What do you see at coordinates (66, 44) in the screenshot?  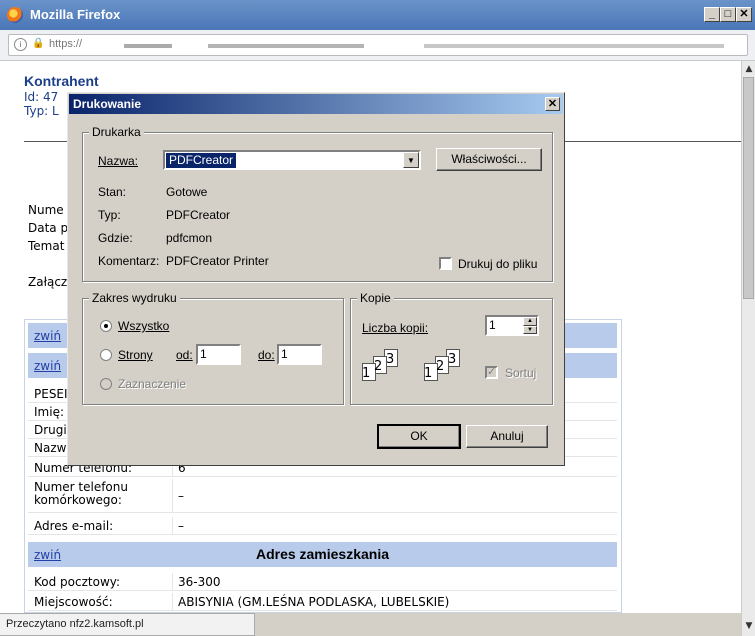 I see `url-text: https://` at bounding box center [66, 44].